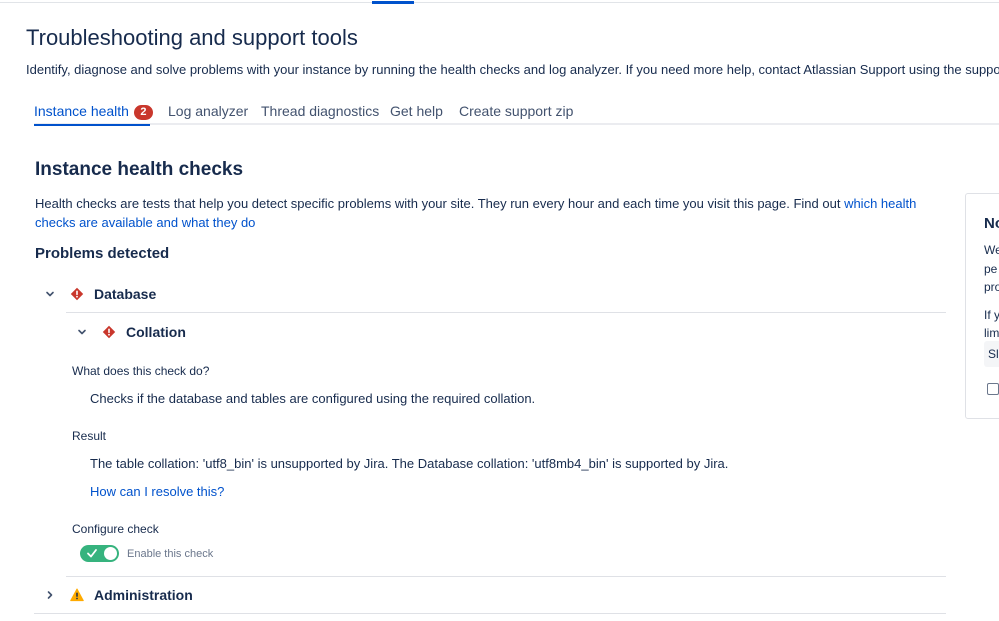 The height and width of the screenshot is (621, 999). What do you see at coordinates (991, 354) in the screenshot?
I see `side-card-input: Sl` at bounding box center [991, 354].